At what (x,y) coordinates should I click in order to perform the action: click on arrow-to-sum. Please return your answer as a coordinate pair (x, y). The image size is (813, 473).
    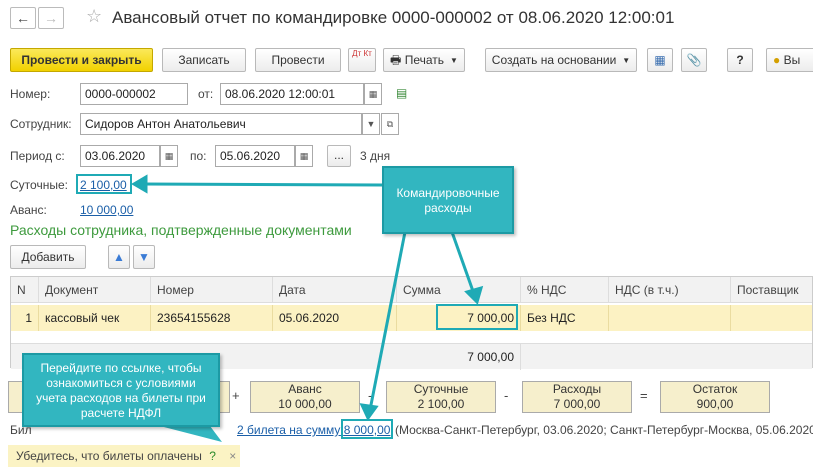
    Looking at the image, I should click on (463, 263).